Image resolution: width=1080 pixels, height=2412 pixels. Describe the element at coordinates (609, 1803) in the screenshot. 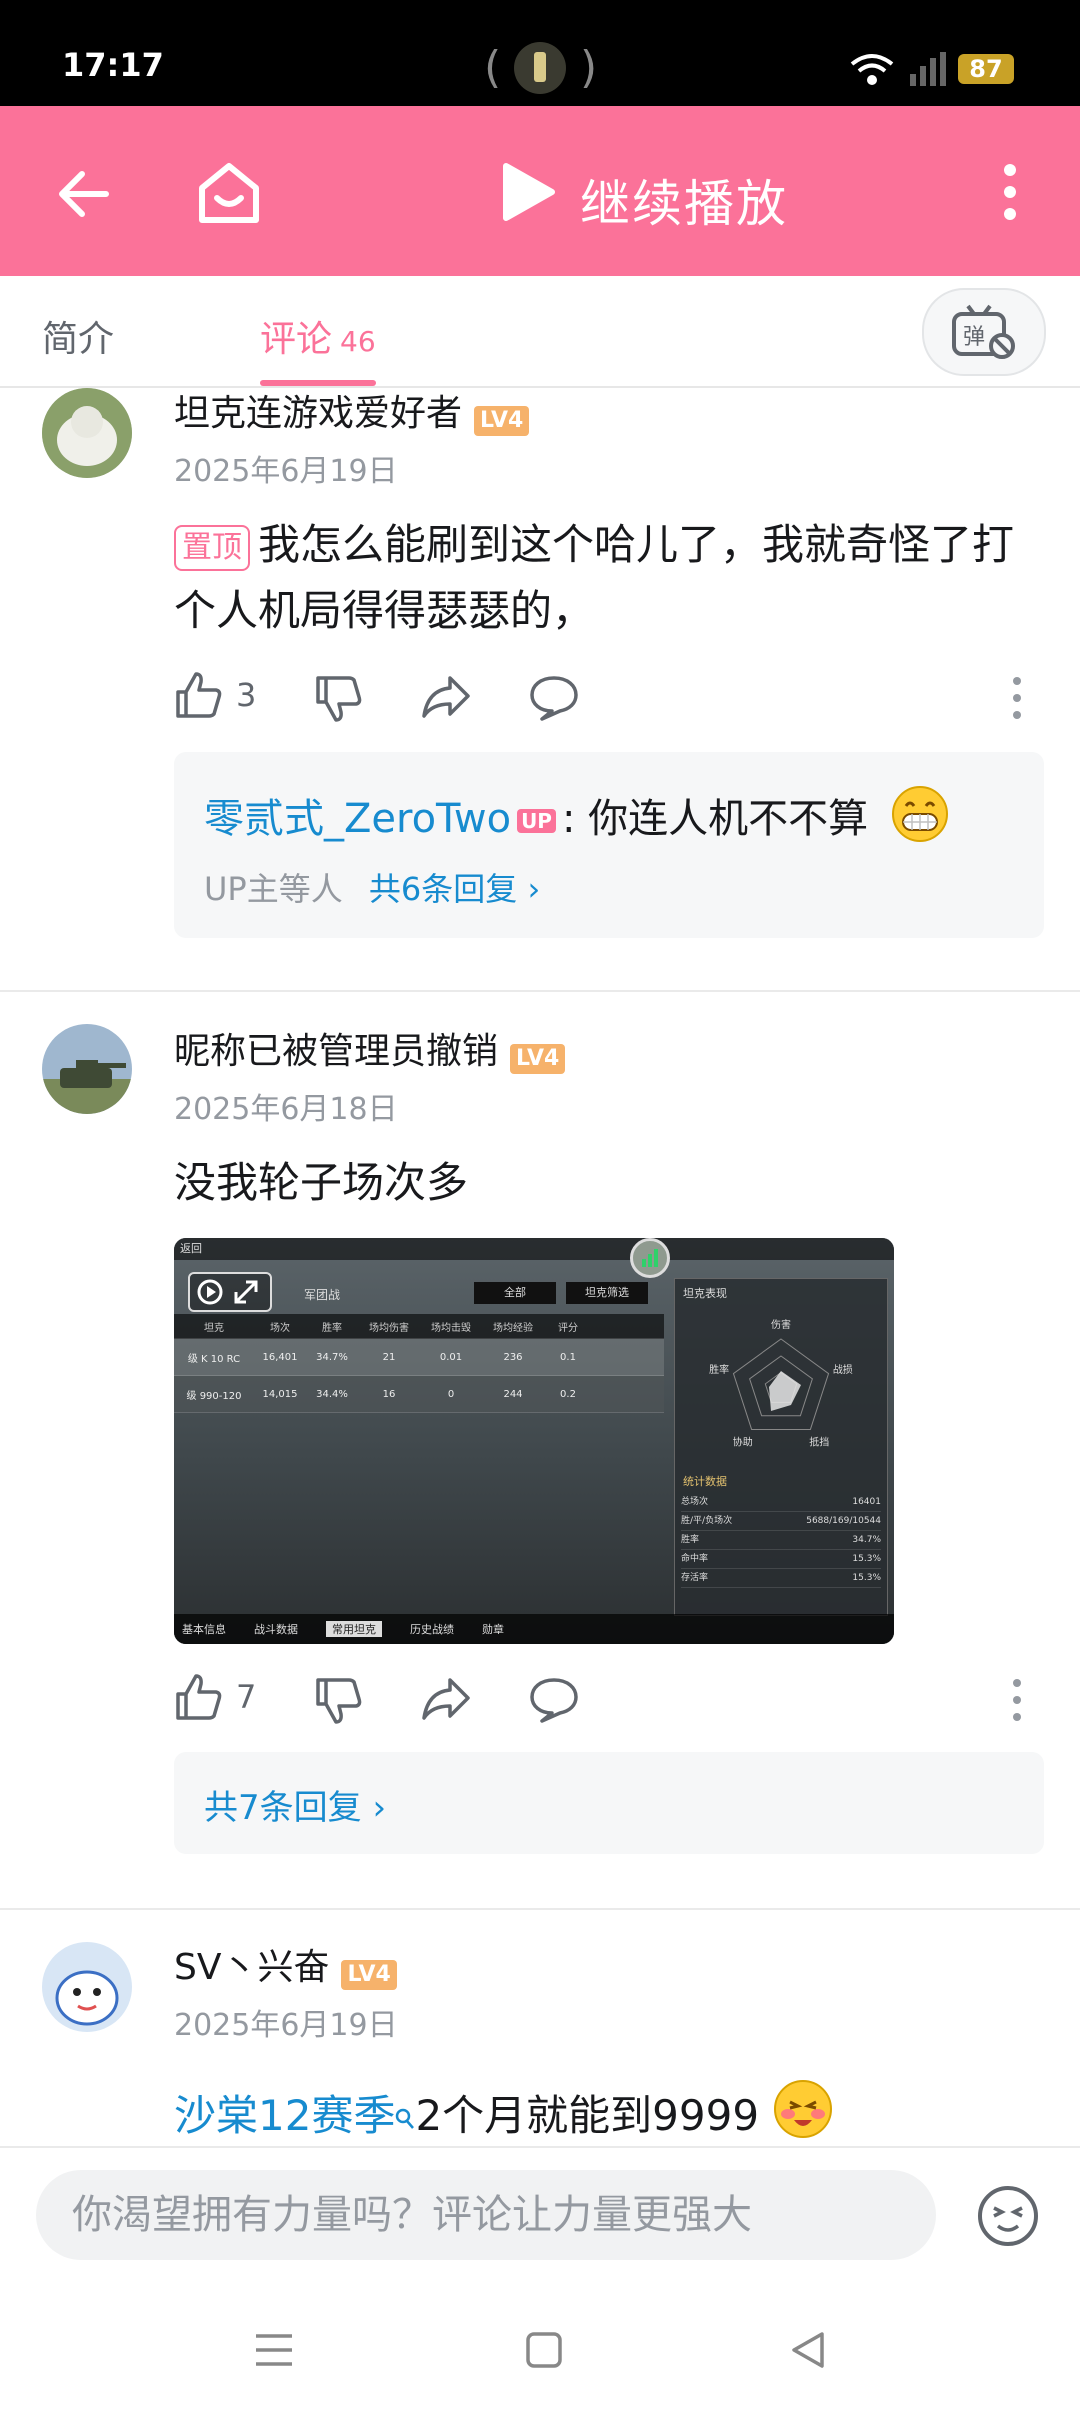

I see `reply-preview-box: 共7条回复 ›` at that location.